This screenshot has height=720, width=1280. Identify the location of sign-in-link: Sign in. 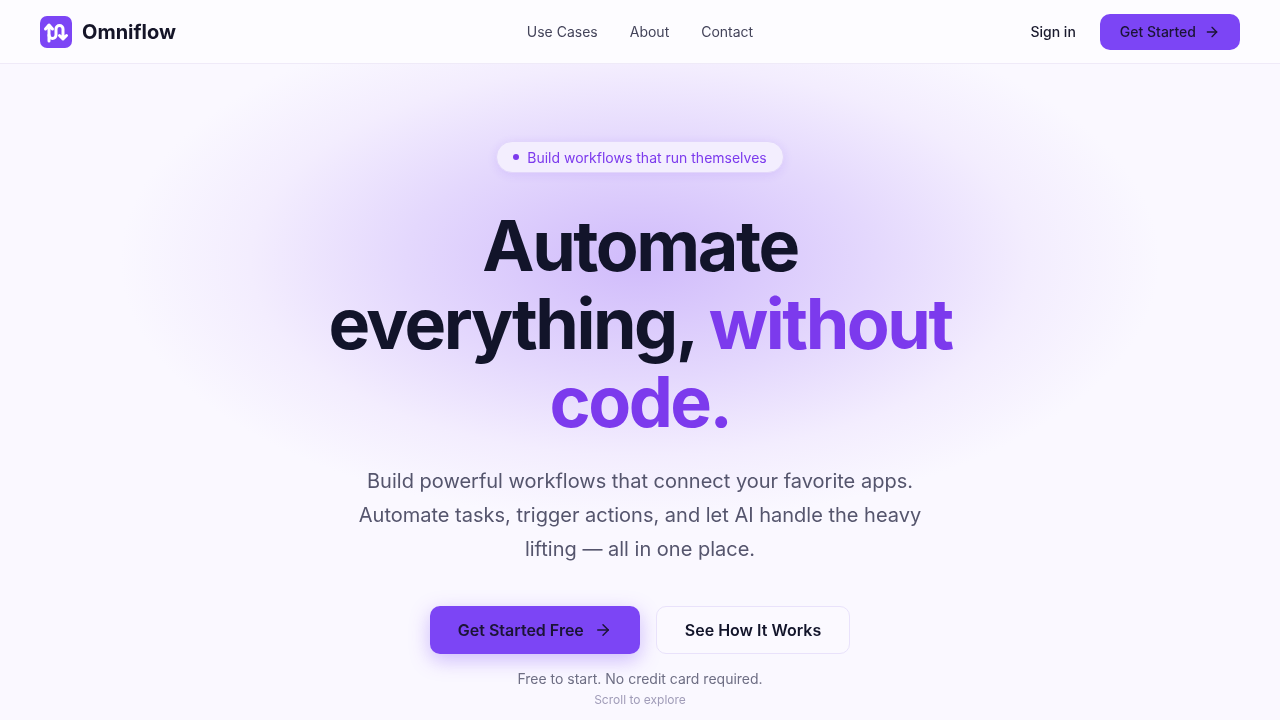
(1053, 31).